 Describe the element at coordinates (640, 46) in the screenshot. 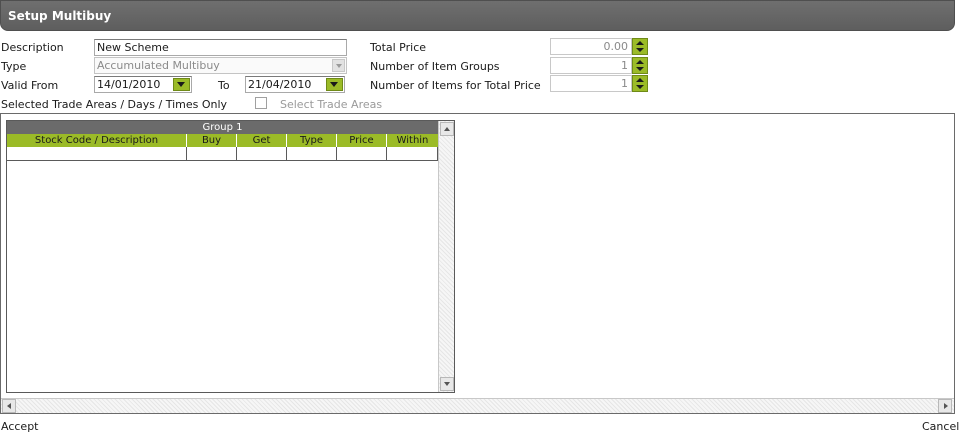

I see `total-price-spinner-icon` at that location.